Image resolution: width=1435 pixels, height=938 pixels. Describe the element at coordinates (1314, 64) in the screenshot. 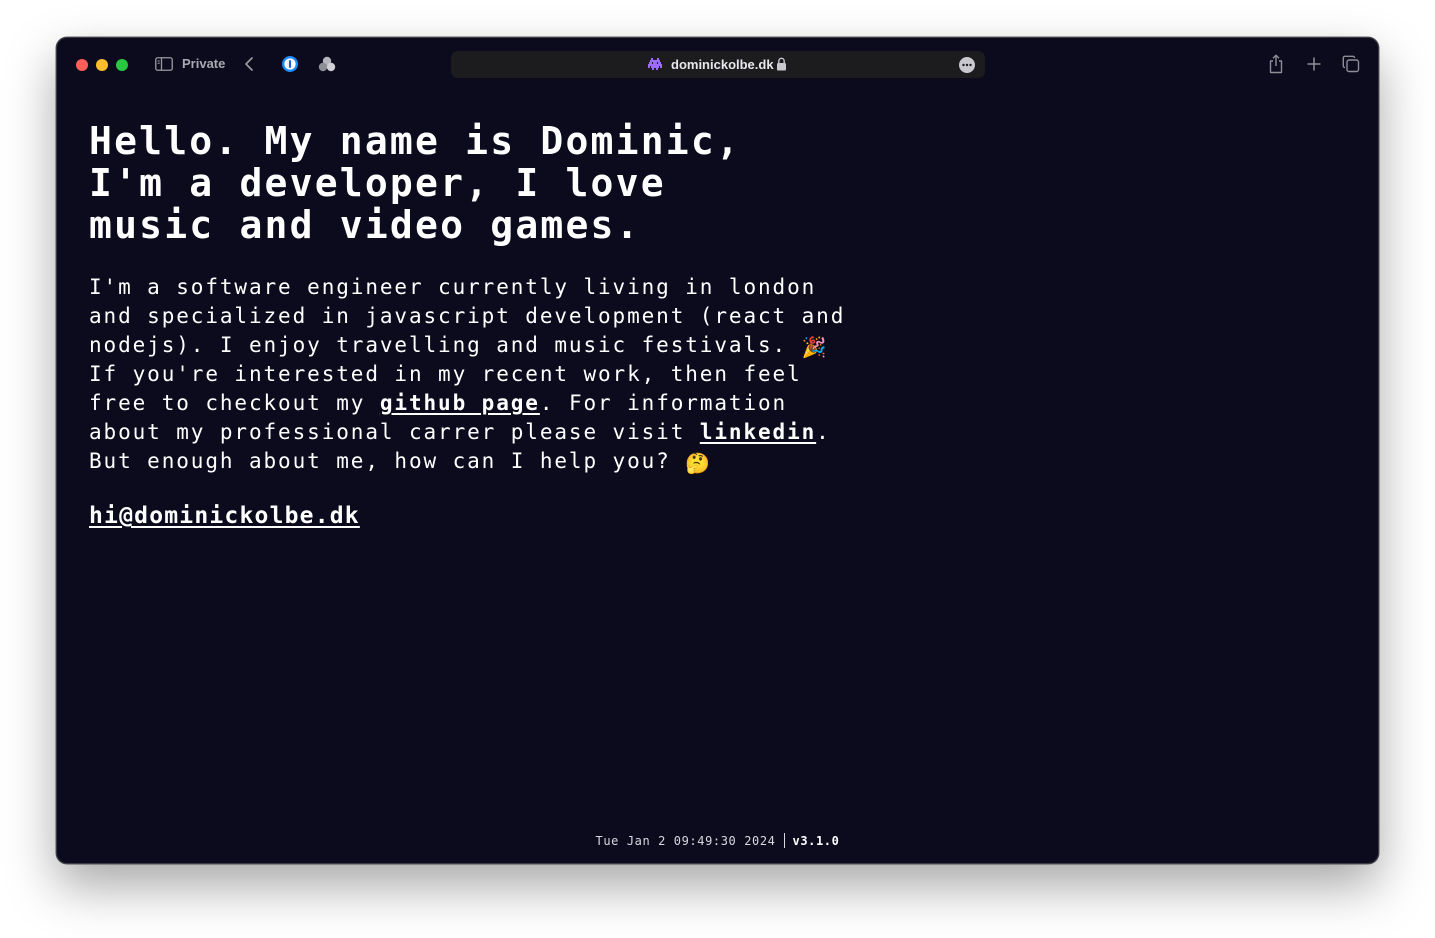

I see `new-tab-icon` at that location.